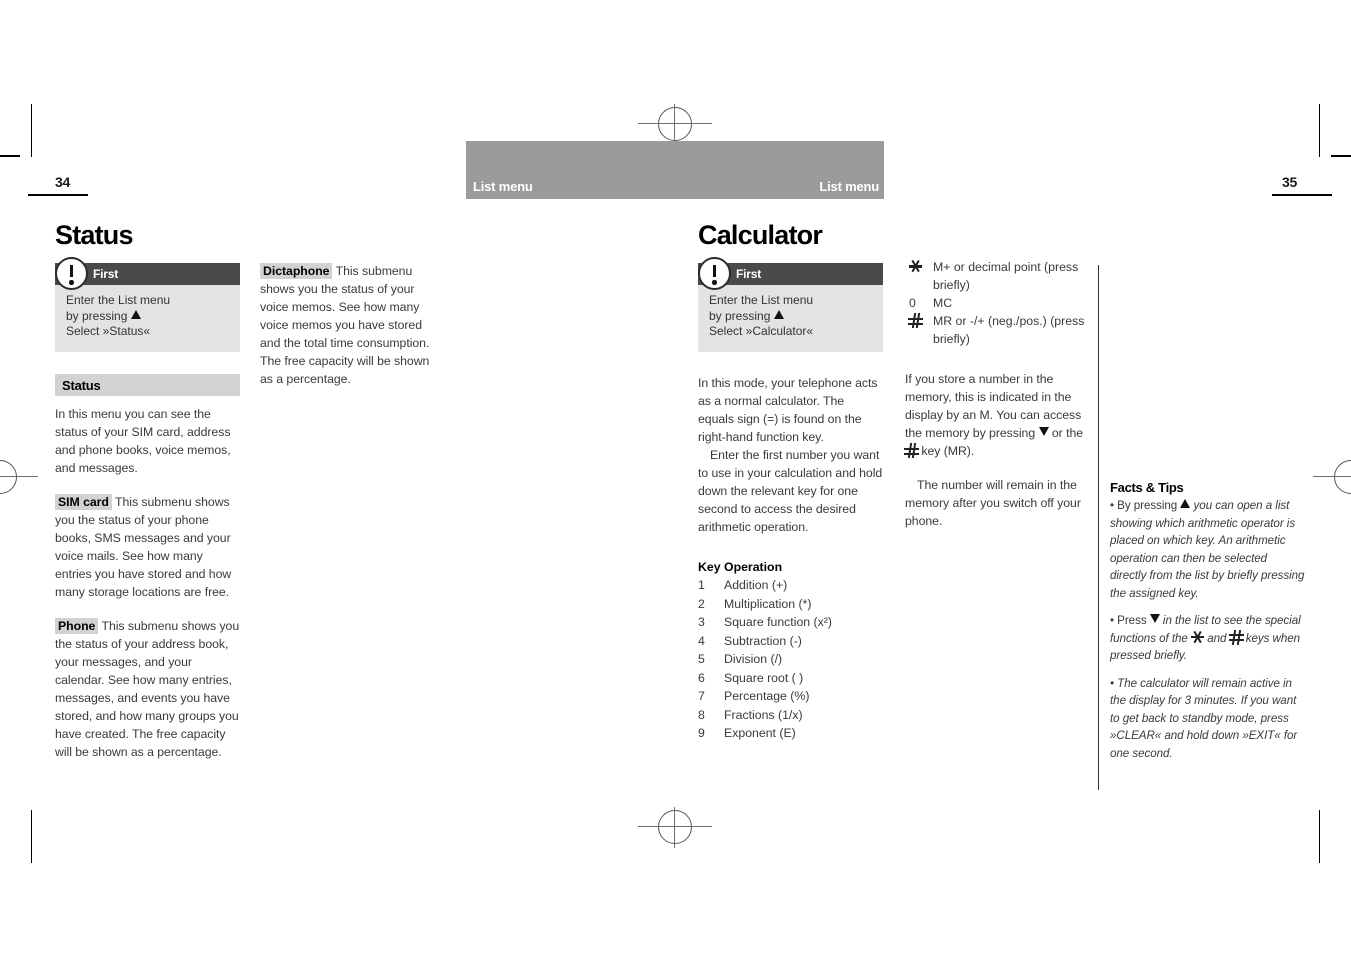  I want to click on crop-mark-bottom-left-vertical, so click(31, 836).